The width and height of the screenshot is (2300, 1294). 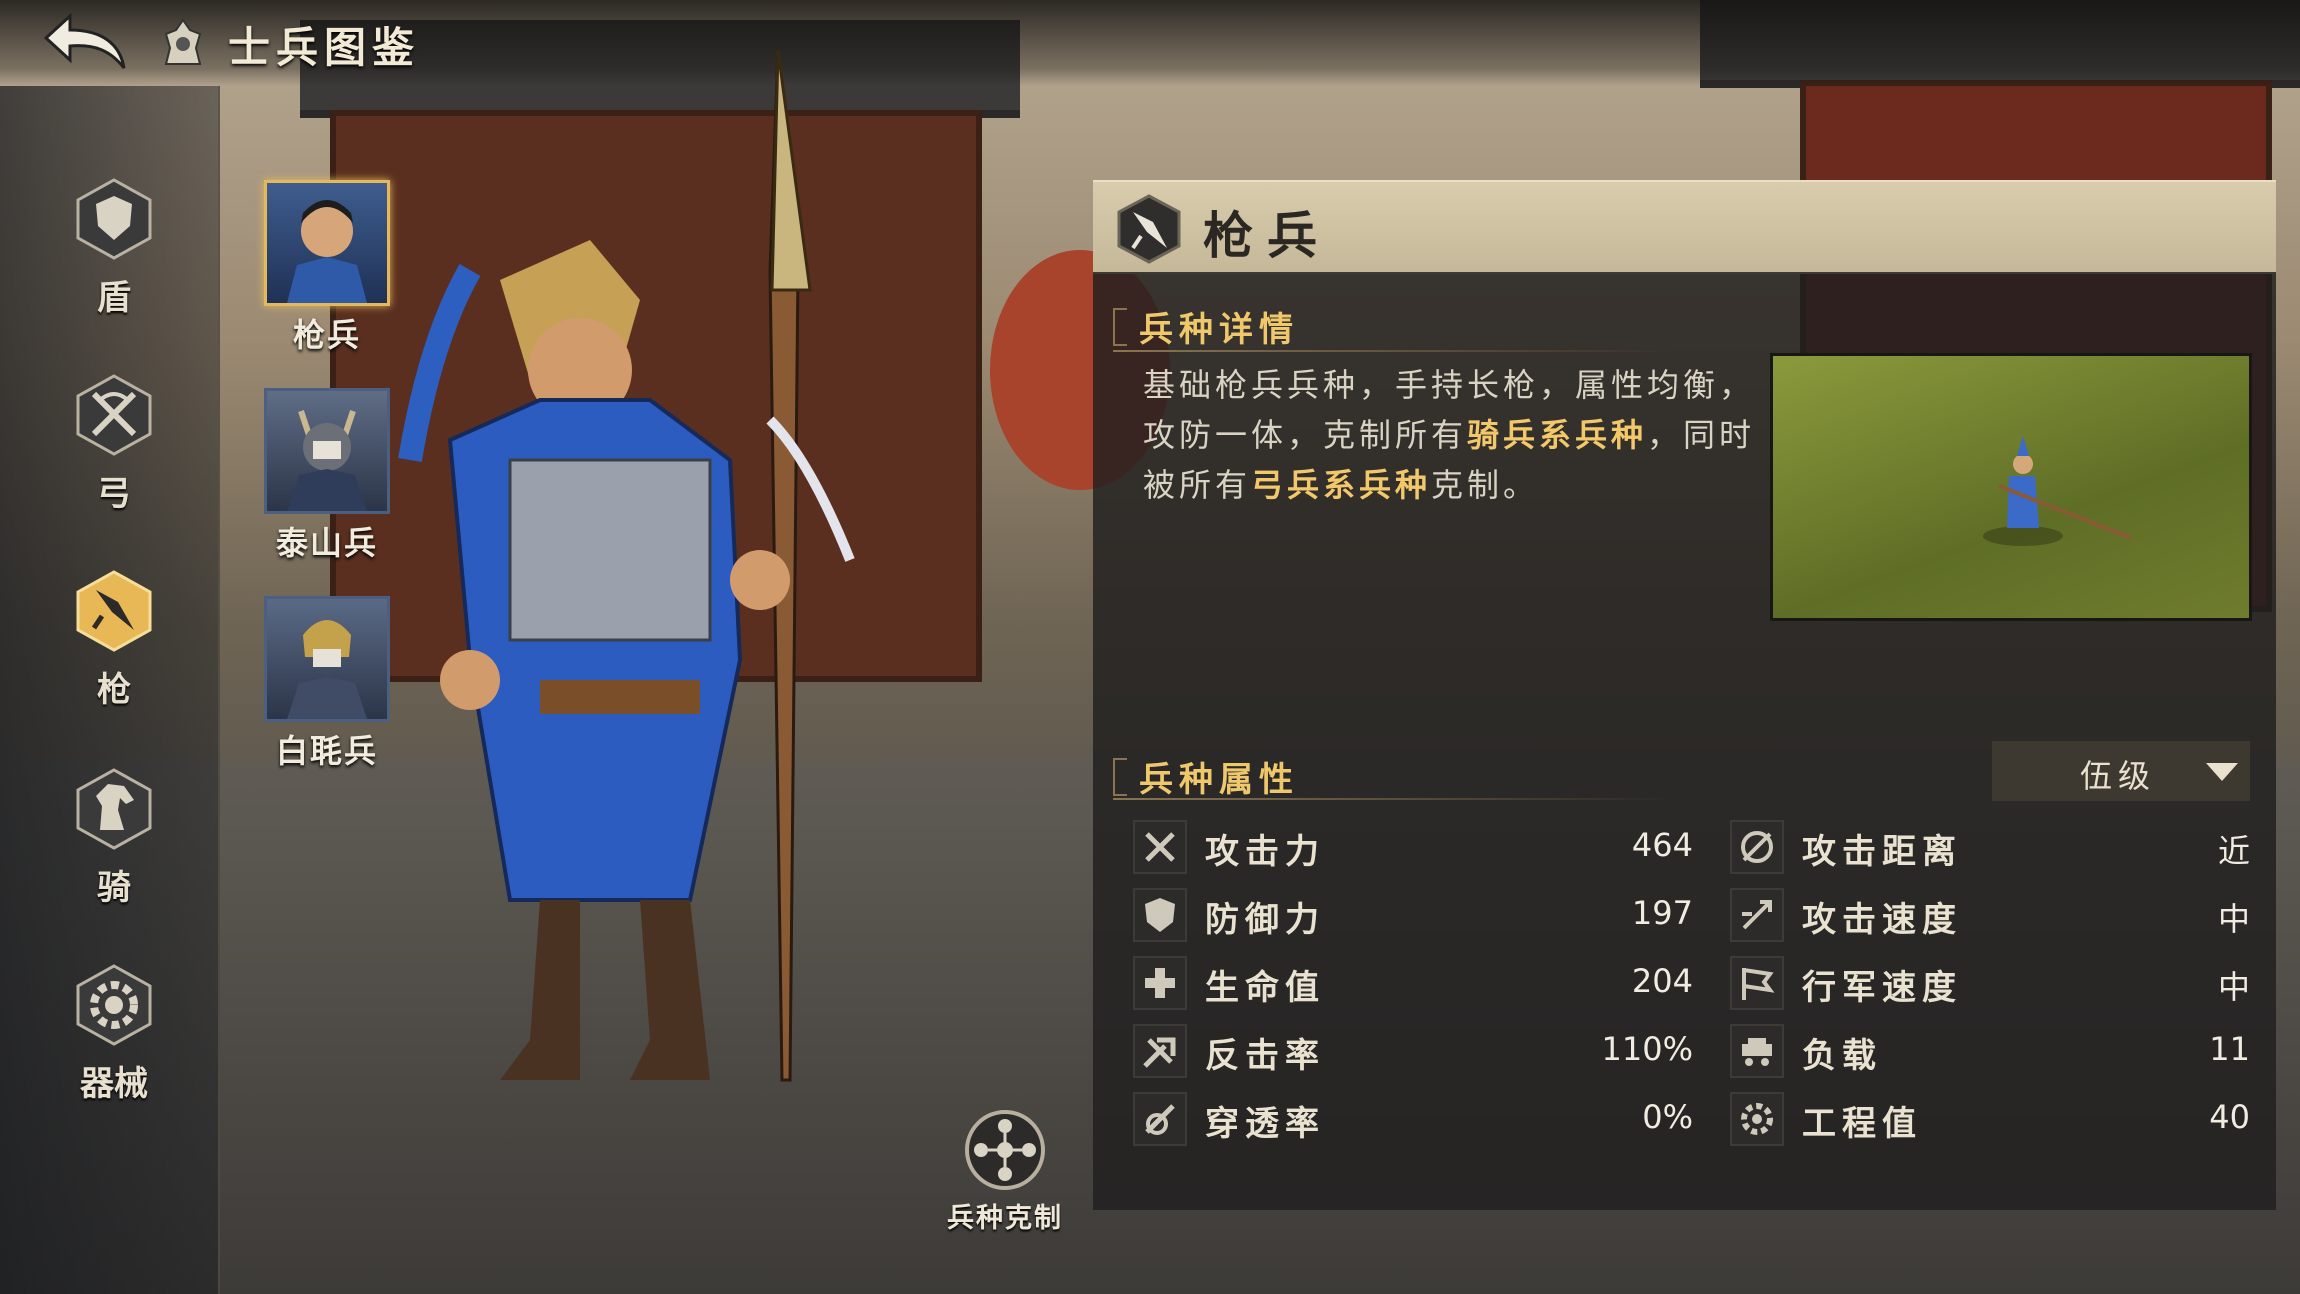 What do you see at coordinates (1160, 1051) in the screenshot?
I see `counter-attack-icon` at bounding box center [1160, 1051].